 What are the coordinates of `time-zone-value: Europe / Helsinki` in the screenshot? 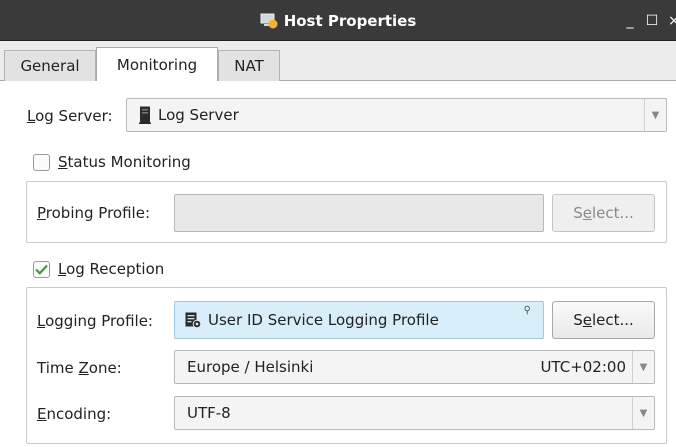 It's located at (250, 367).